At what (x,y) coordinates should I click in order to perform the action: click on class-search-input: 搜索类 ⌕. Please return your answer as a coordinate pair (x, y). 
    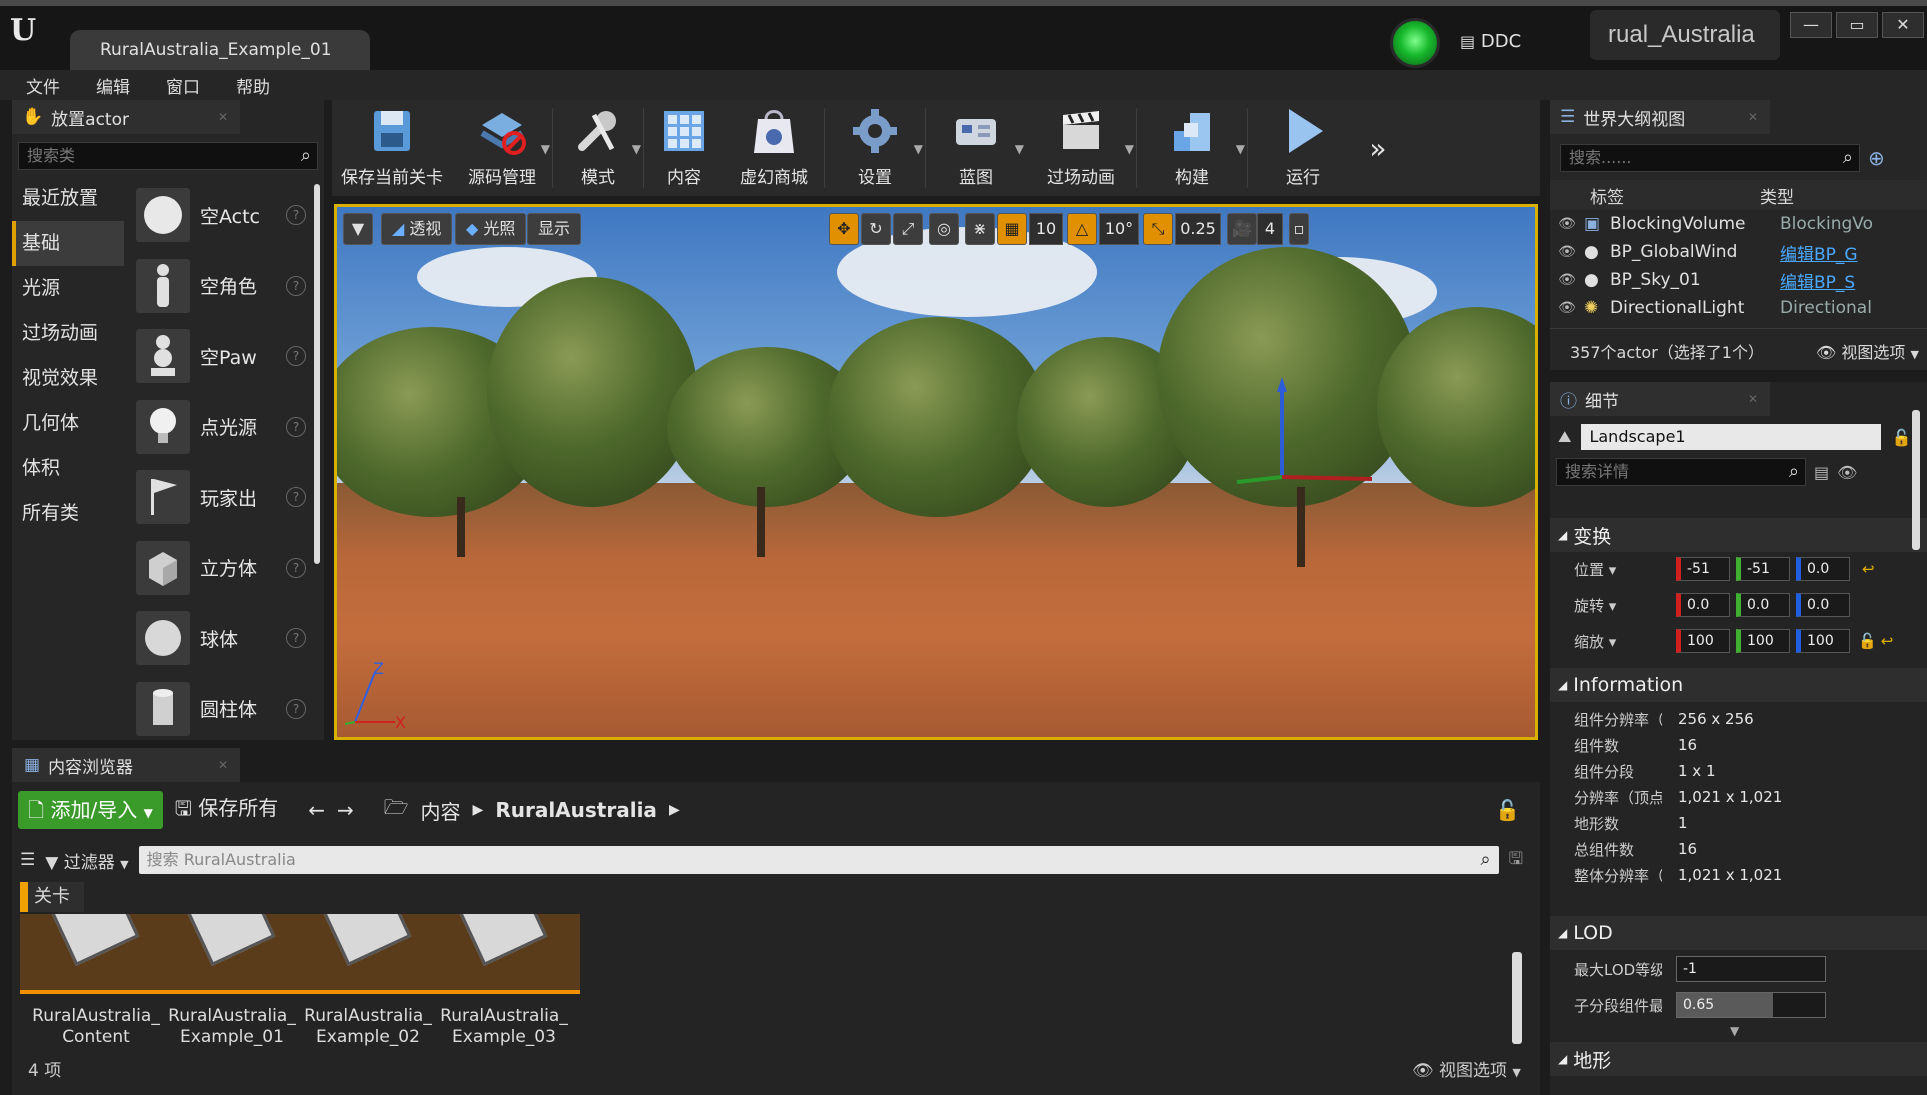
    Looking at the image, I should click on (168, 156).